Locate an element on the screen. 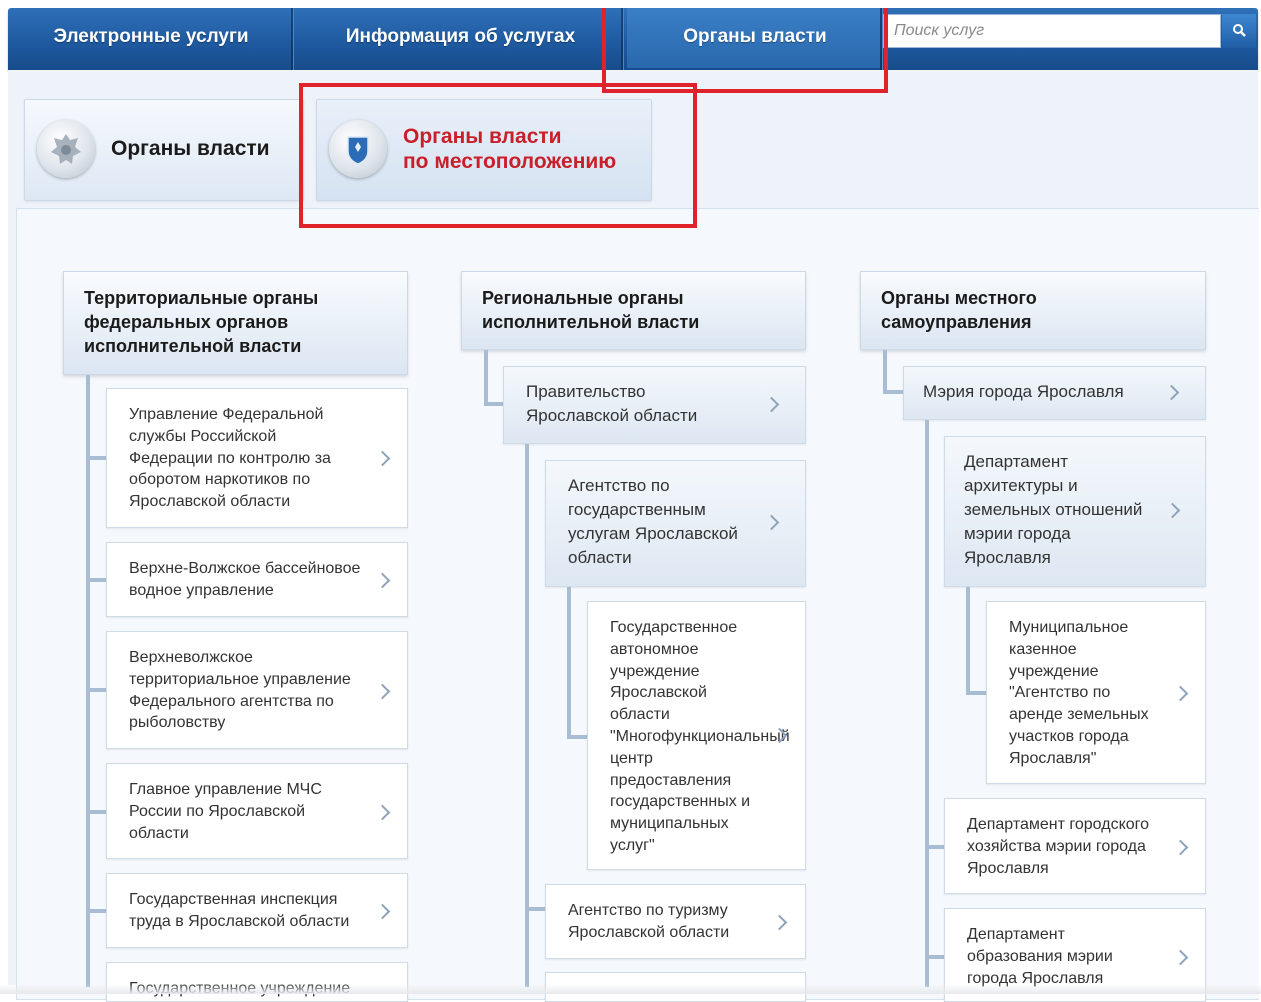 Image resolution: width=1261 pixels, height=1002 pixels. subtab-label-line2: по местоположению is located at coordinates (510, 161).